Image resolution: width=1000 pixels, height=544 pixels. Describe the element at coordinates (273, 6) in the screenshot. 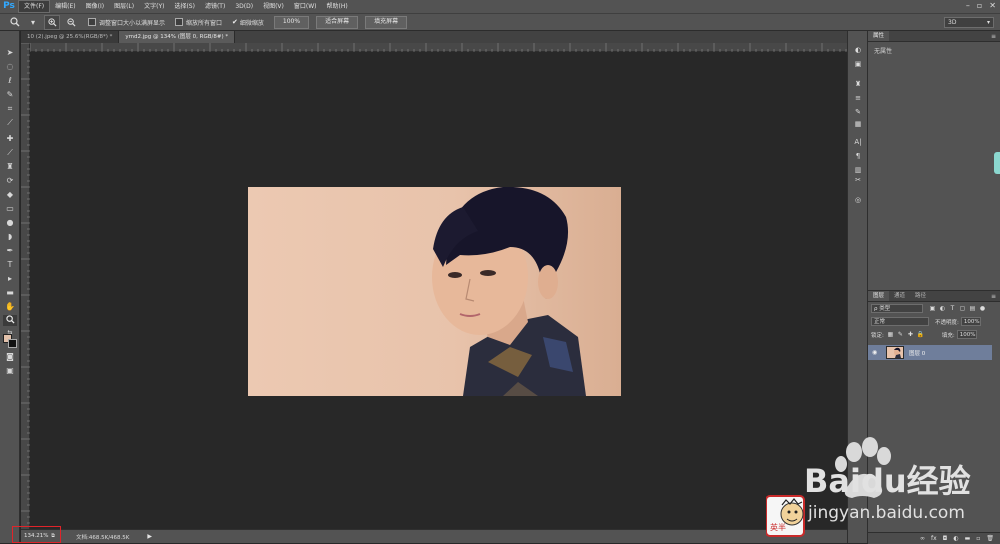

I see `menu-view: 视图(V)` at that location.